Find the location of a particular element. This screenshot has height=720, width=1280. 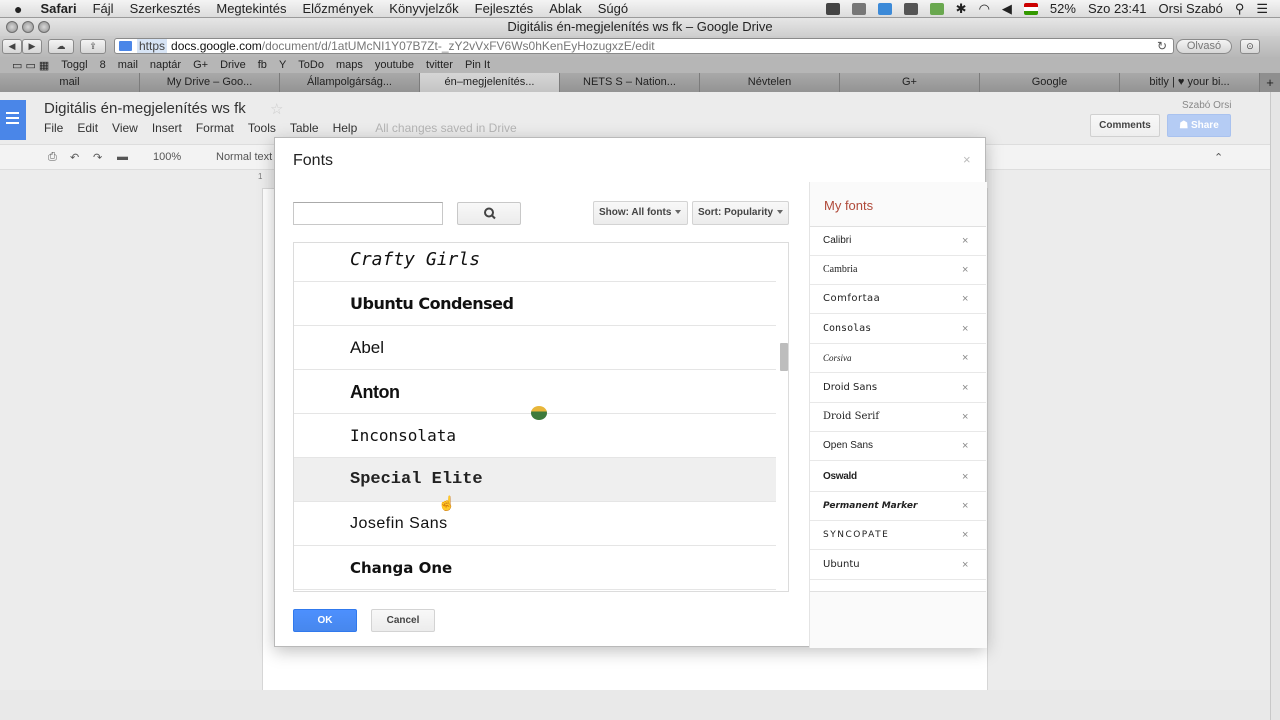

docs-menu-format: Format is located at coordinates (215, 128).